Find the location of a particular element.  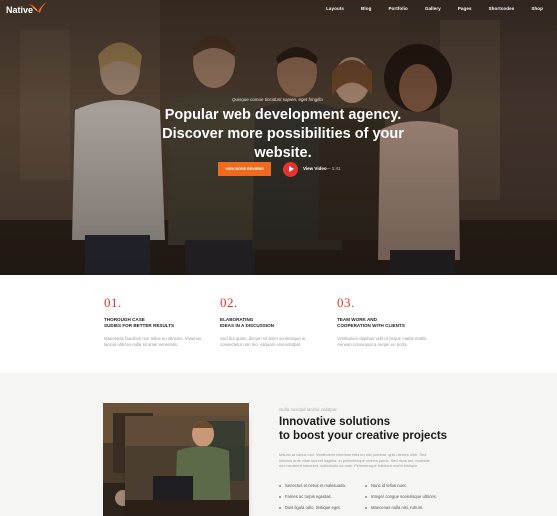

feature-number: 03. is located at coordinates (346, 302).